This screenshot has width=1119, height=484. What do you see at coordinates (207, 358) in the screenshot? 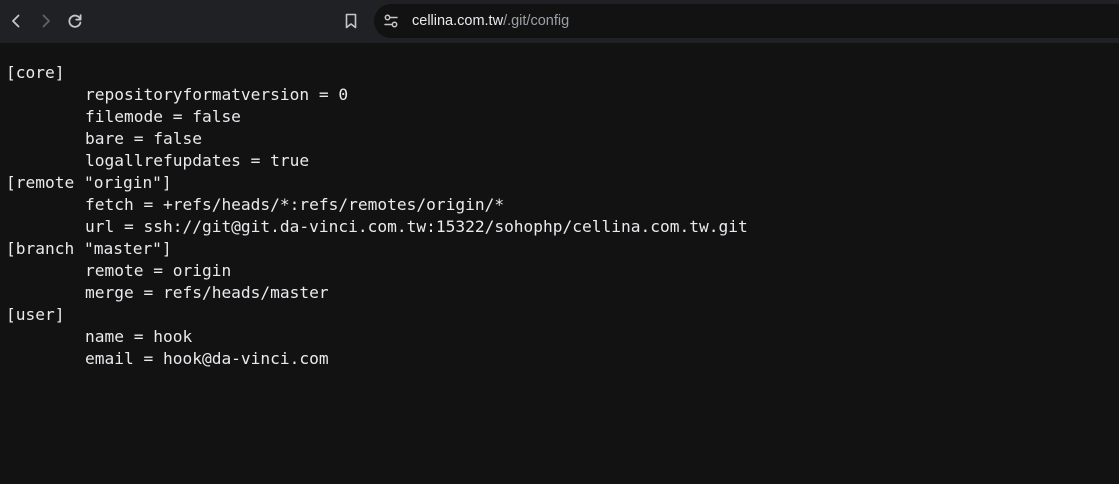
I see `config-line-text: email = hook@da-vinci.com` at bounding box center [207, 358].